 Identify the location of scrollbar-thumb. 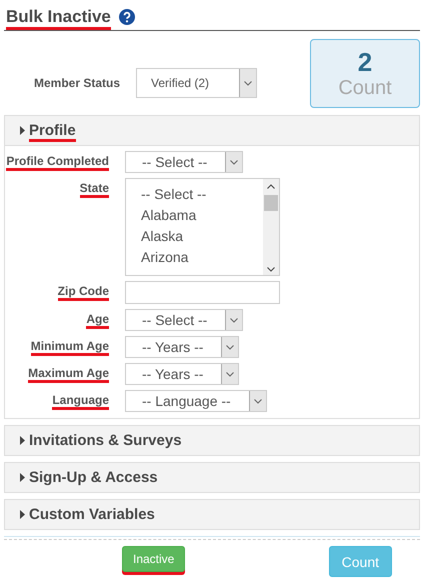
(271, 203).